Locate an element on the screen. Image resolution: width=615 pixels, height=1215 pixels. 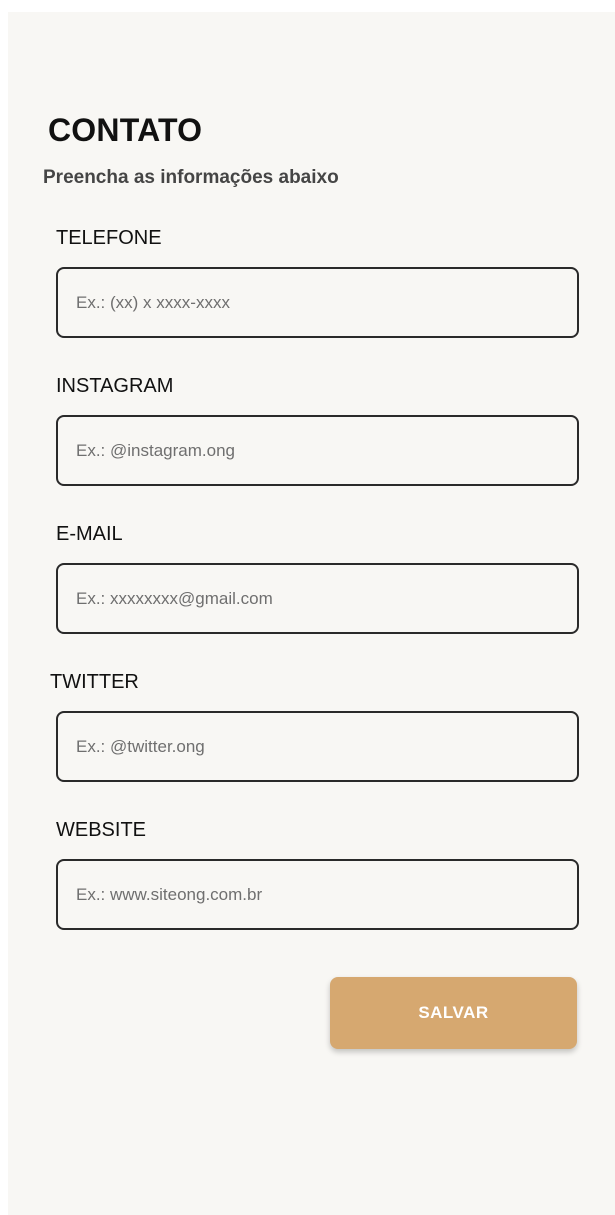
twitter-label: TWITTER is located at coordinates (94, 682).